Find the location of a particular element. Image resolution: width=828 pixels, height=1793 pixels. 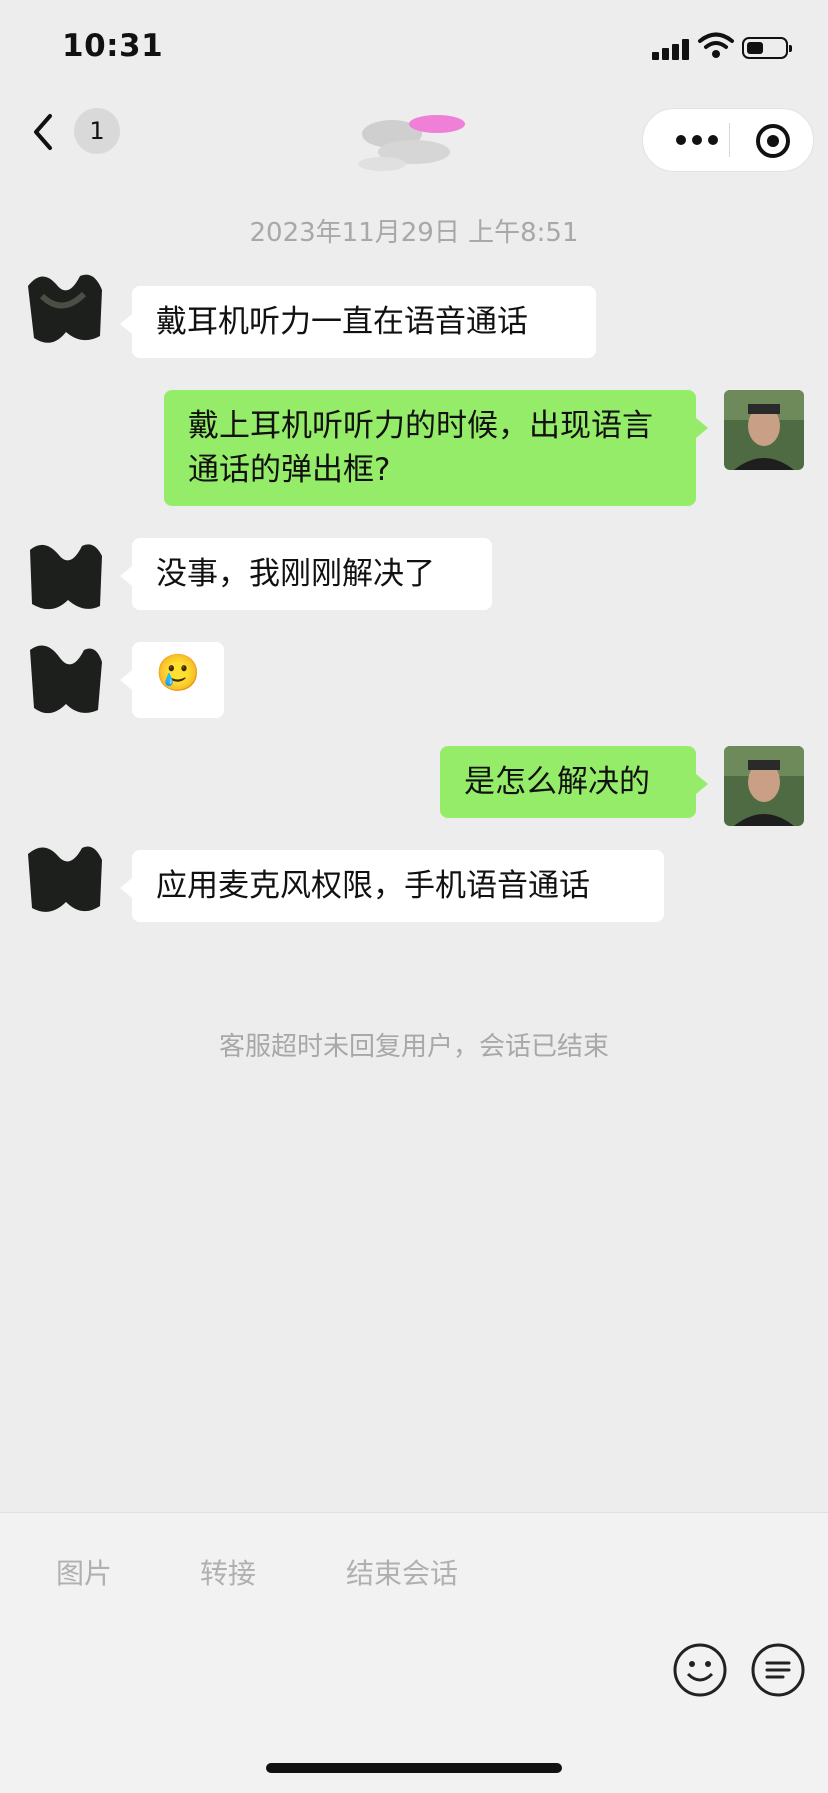

message-bubble-incoming: 应用麦克风权限，手机语音通话 is located at coordinates (392, 886).